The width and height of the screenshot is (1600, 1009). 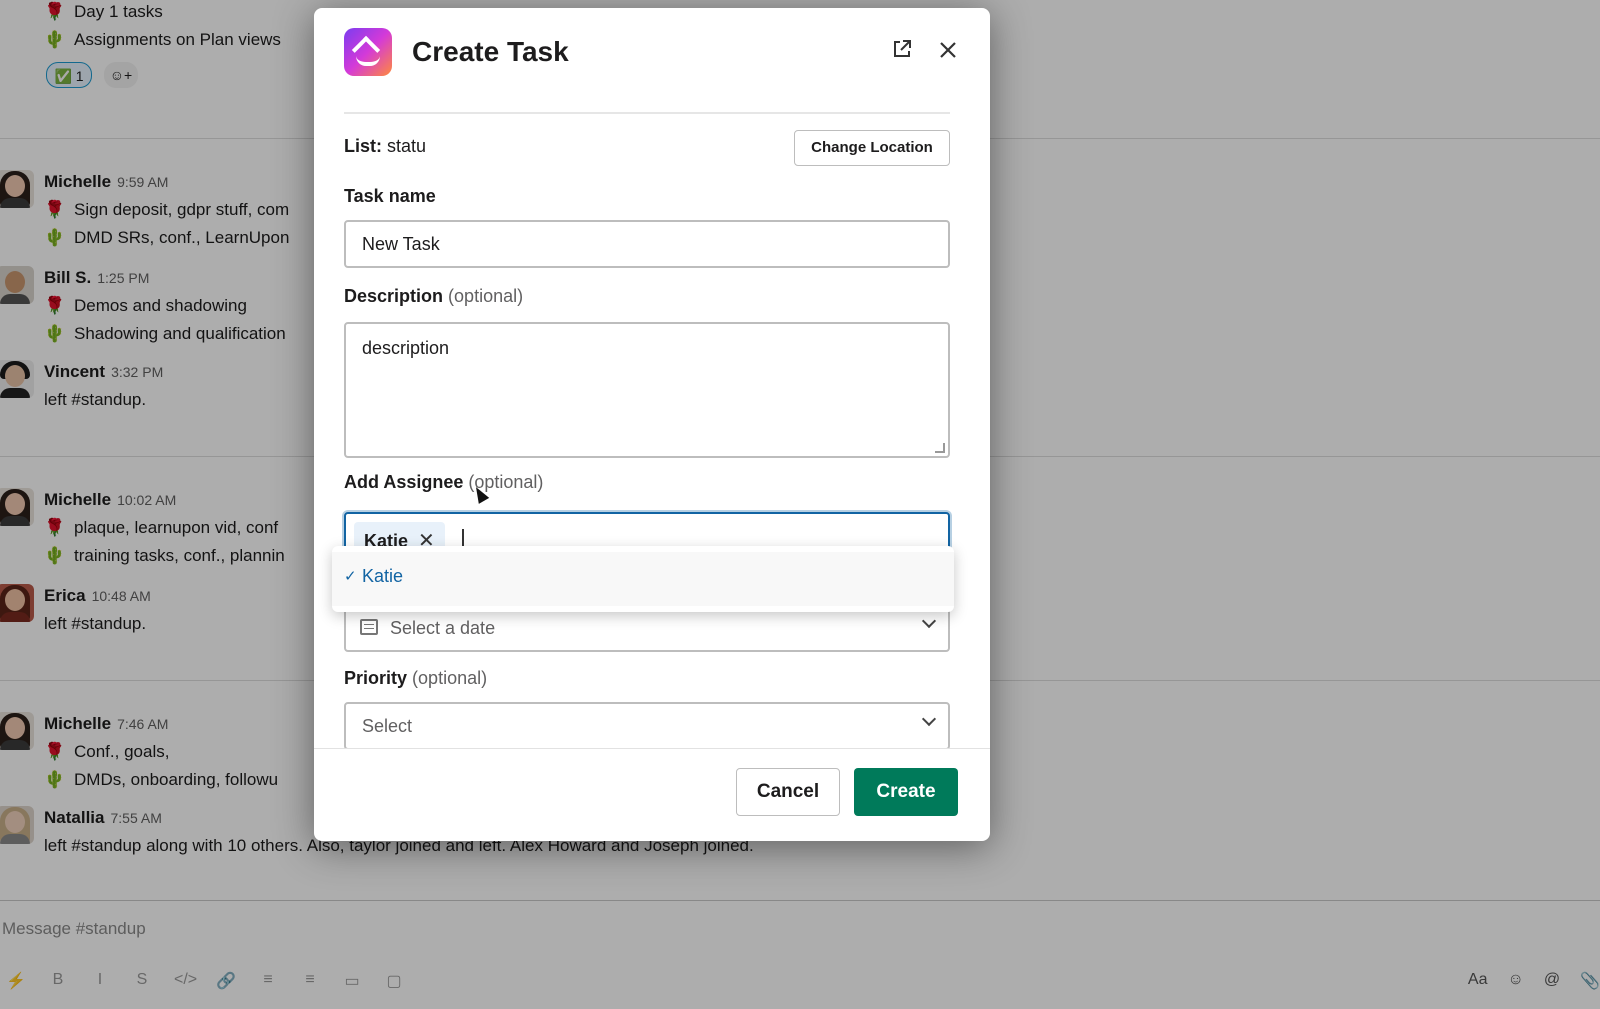 I want to click on open-in-new-window-icon, so click(x=902, y=52).